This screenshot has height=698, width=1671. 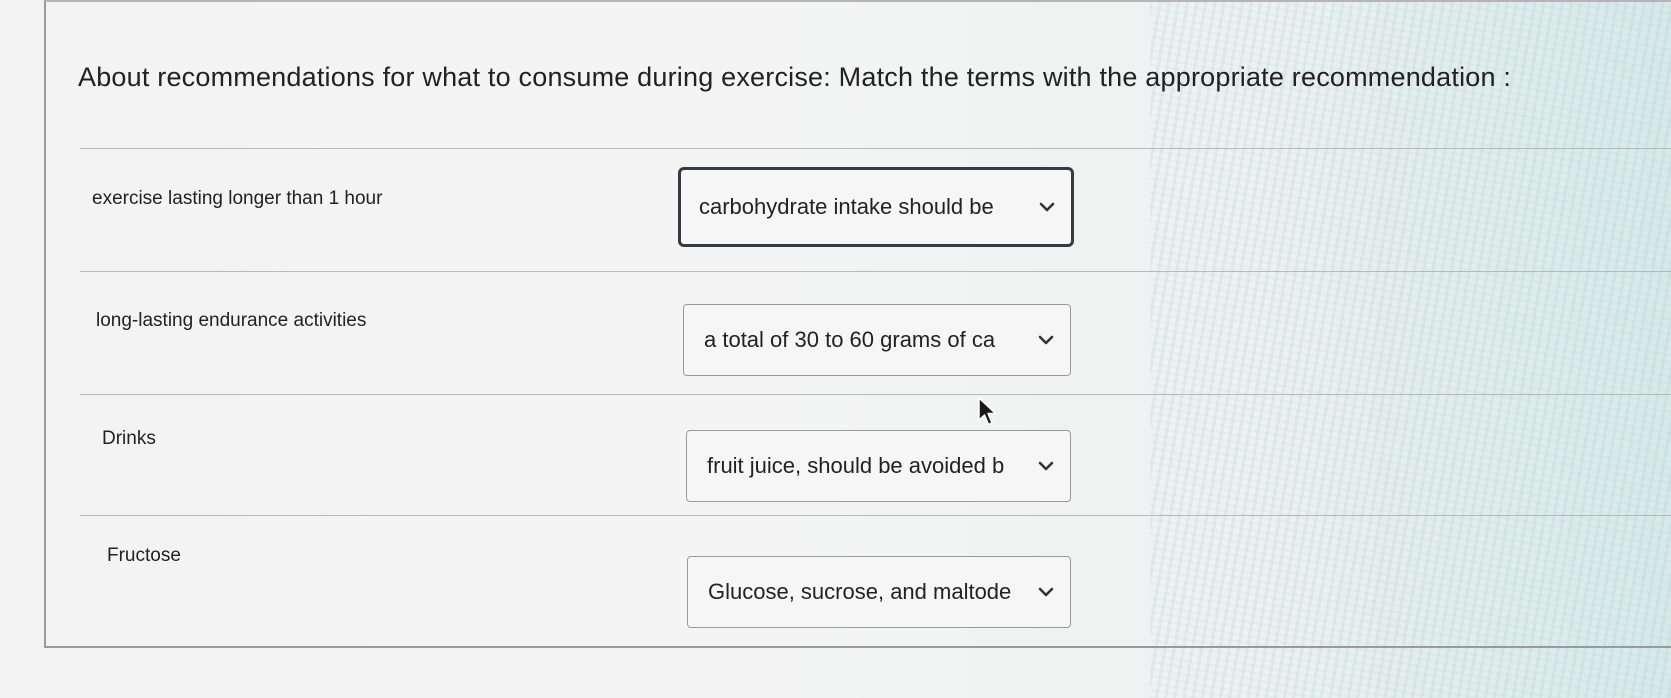 I want to click on match-select-3: fruit juice, should be avoided b, so click(x=878, y=466).